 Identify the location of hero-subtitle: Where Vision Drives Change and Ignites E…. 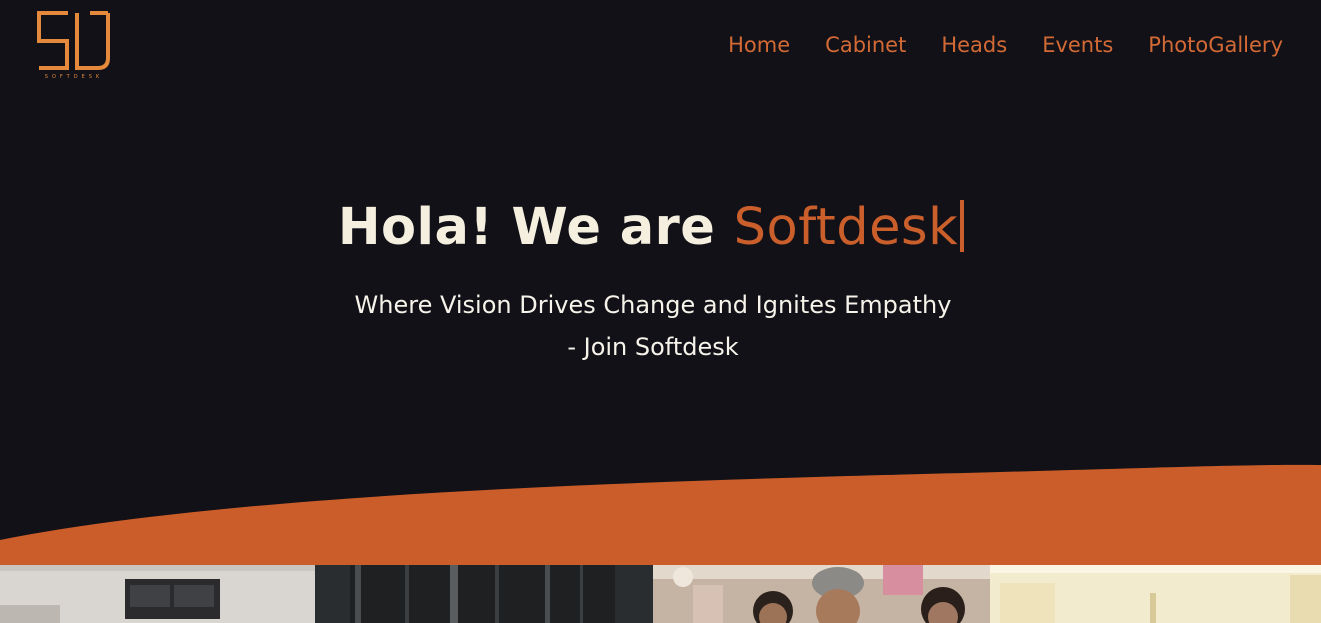
(653, 326).